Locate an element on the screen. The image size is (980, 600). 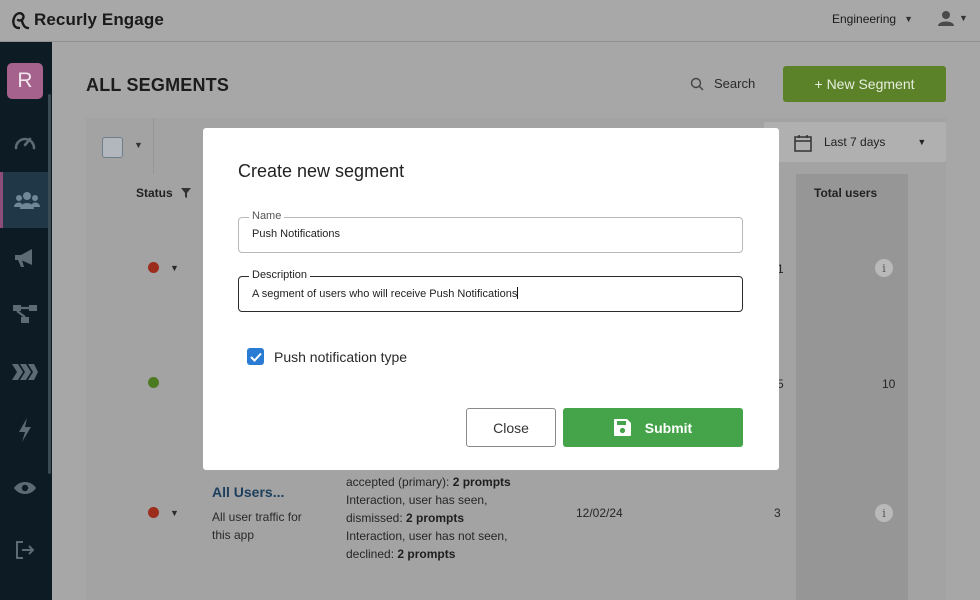
users-icon is located at coordinates (26, 200).